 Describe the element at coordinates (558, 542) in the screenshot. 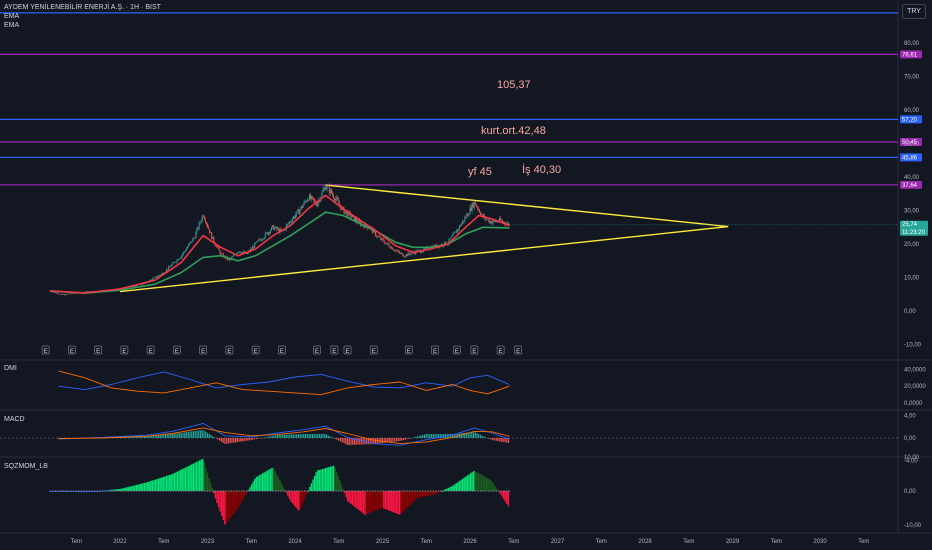

I see `time-axis-tick: 2027` at that location.